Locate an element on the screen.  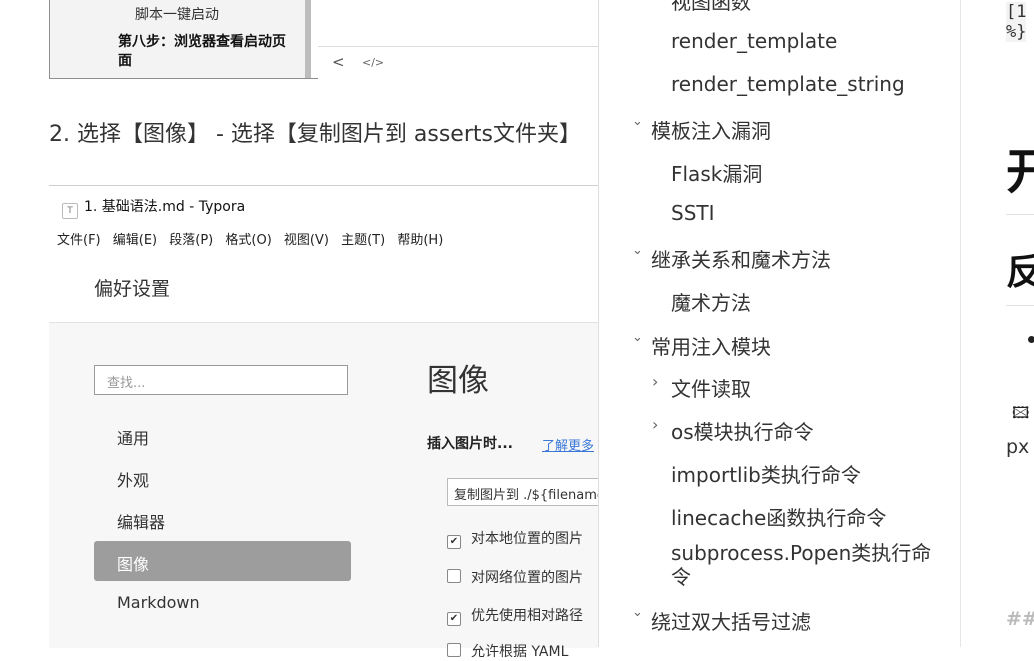
prev-icon: < is located at coordinates (338, 62).